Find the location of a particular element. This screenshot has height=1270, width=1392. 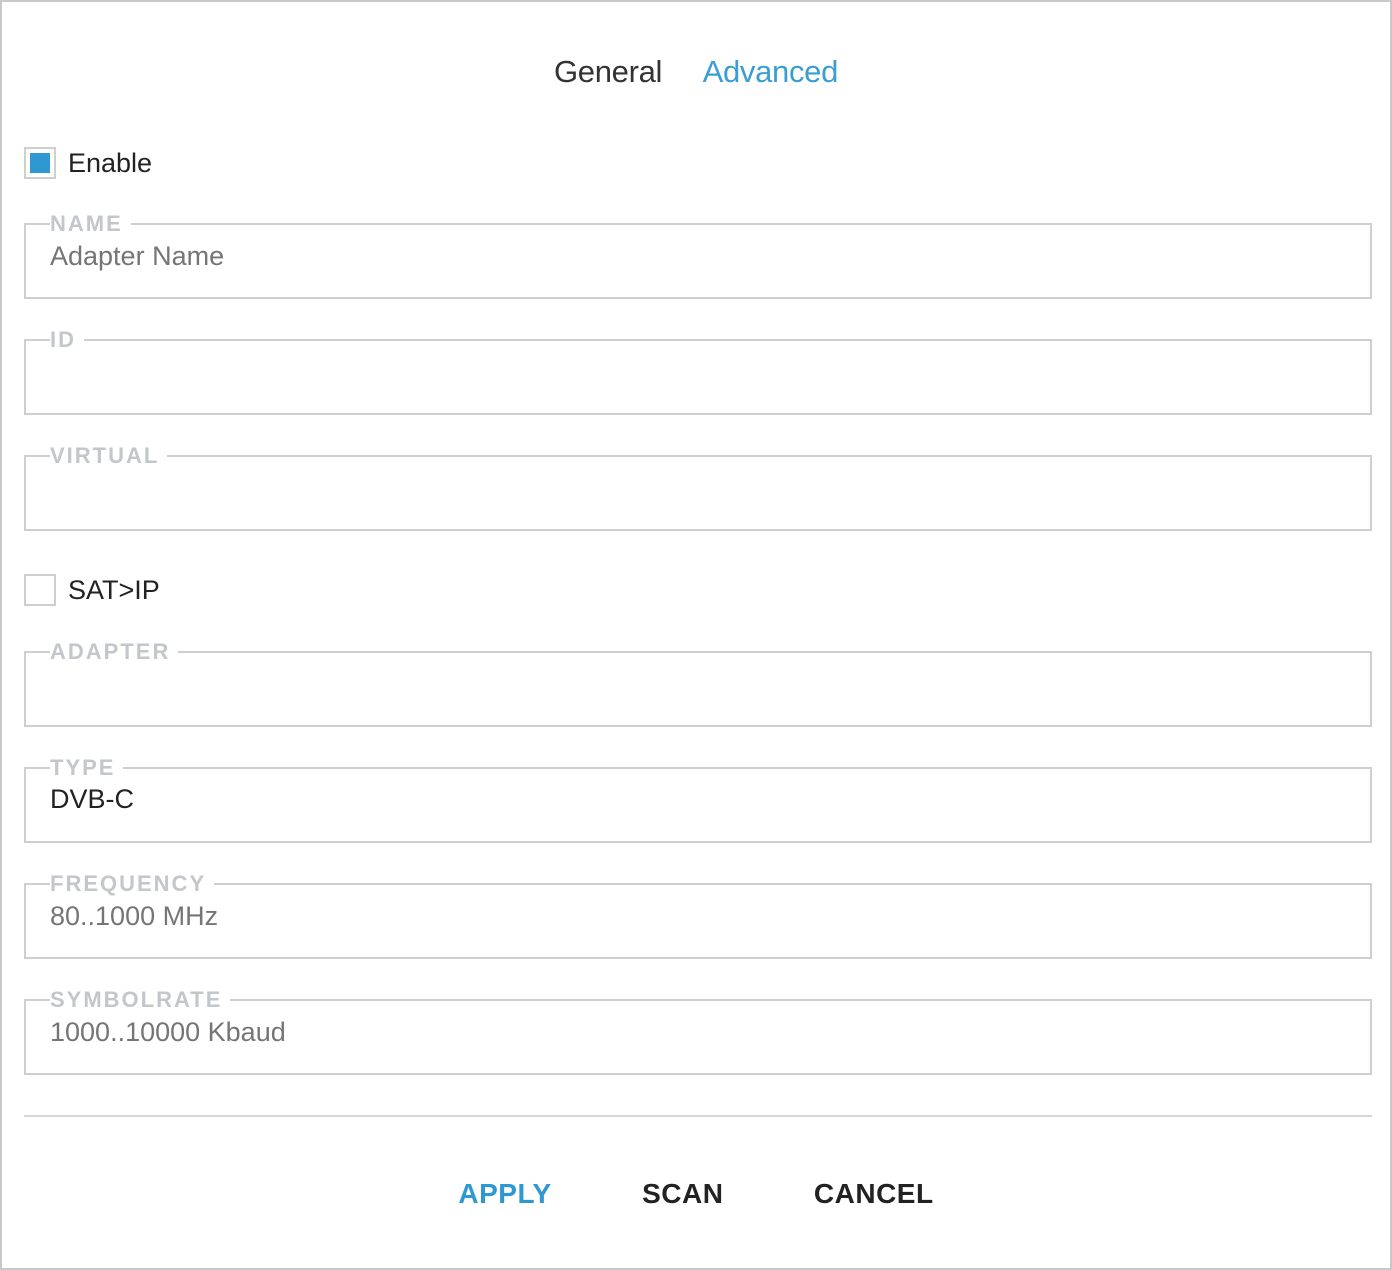

satip-row: SAT>IP is located at coordinates (92, 590).